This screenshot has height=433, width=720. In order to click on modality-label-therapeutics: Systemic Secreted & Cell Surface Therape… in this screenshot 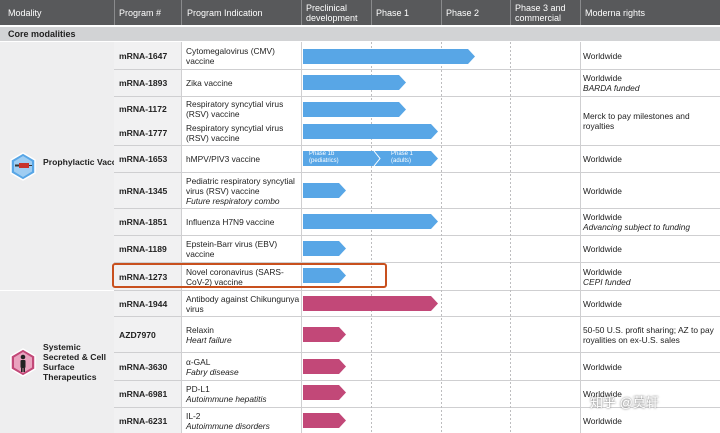, I will do `click(75, 362)`.